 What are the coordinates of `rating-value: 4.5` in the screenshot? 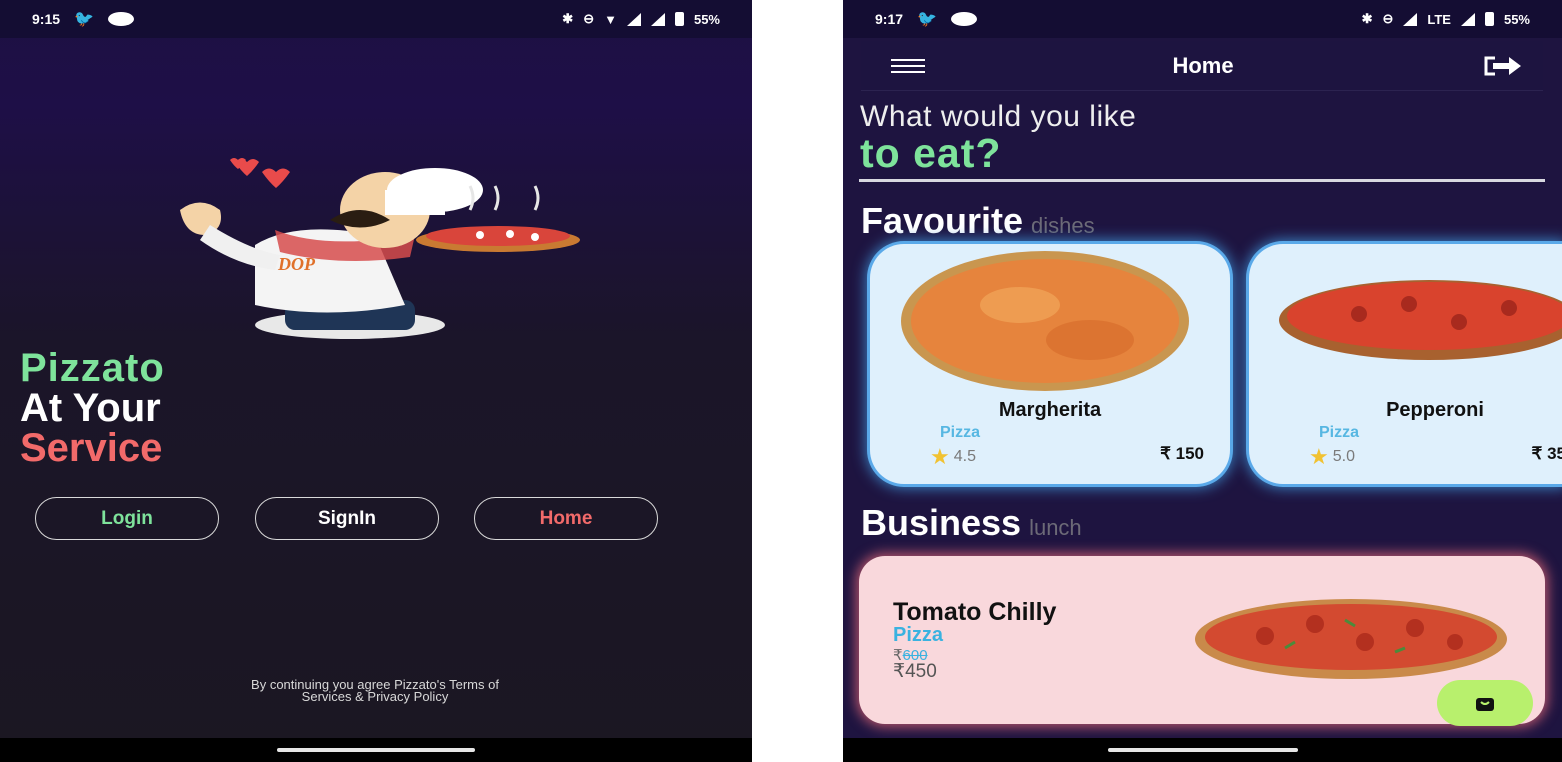 It's located at (964, 456).